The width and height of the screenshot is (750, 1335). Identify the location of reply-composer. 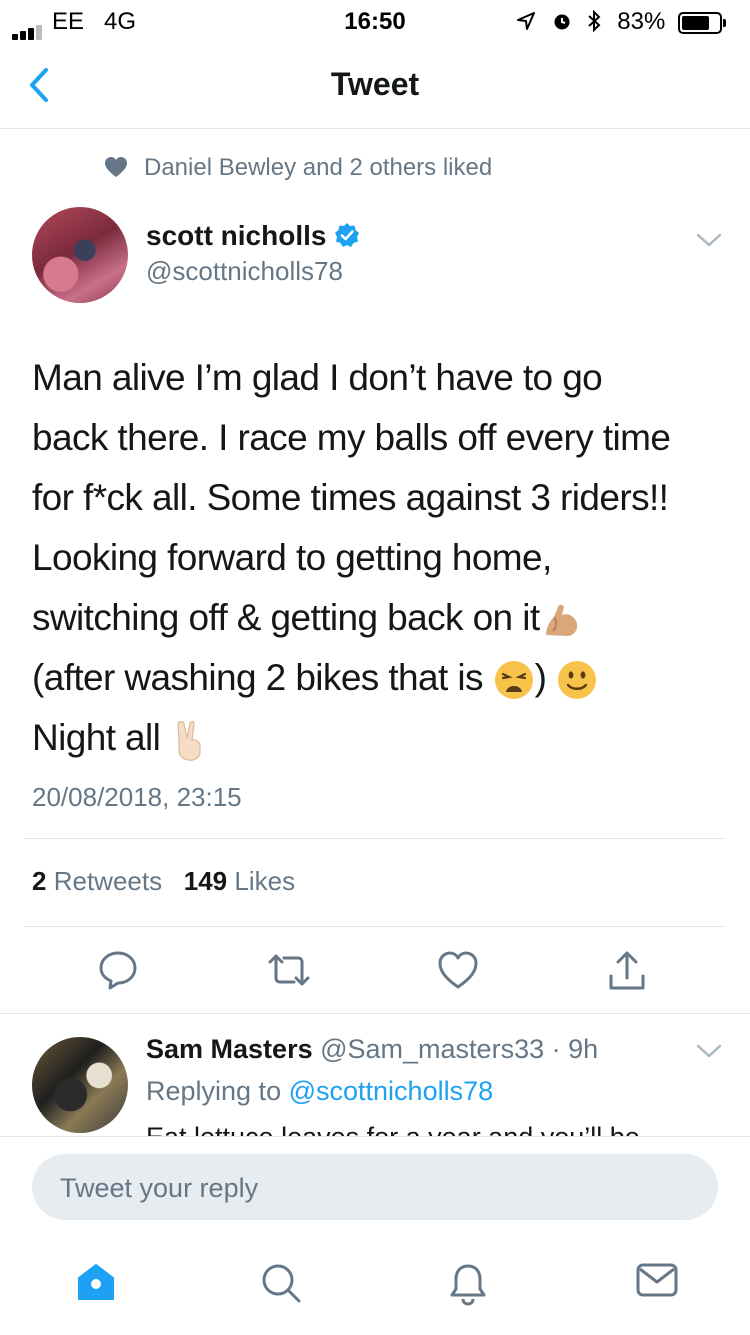
(375, 1188).